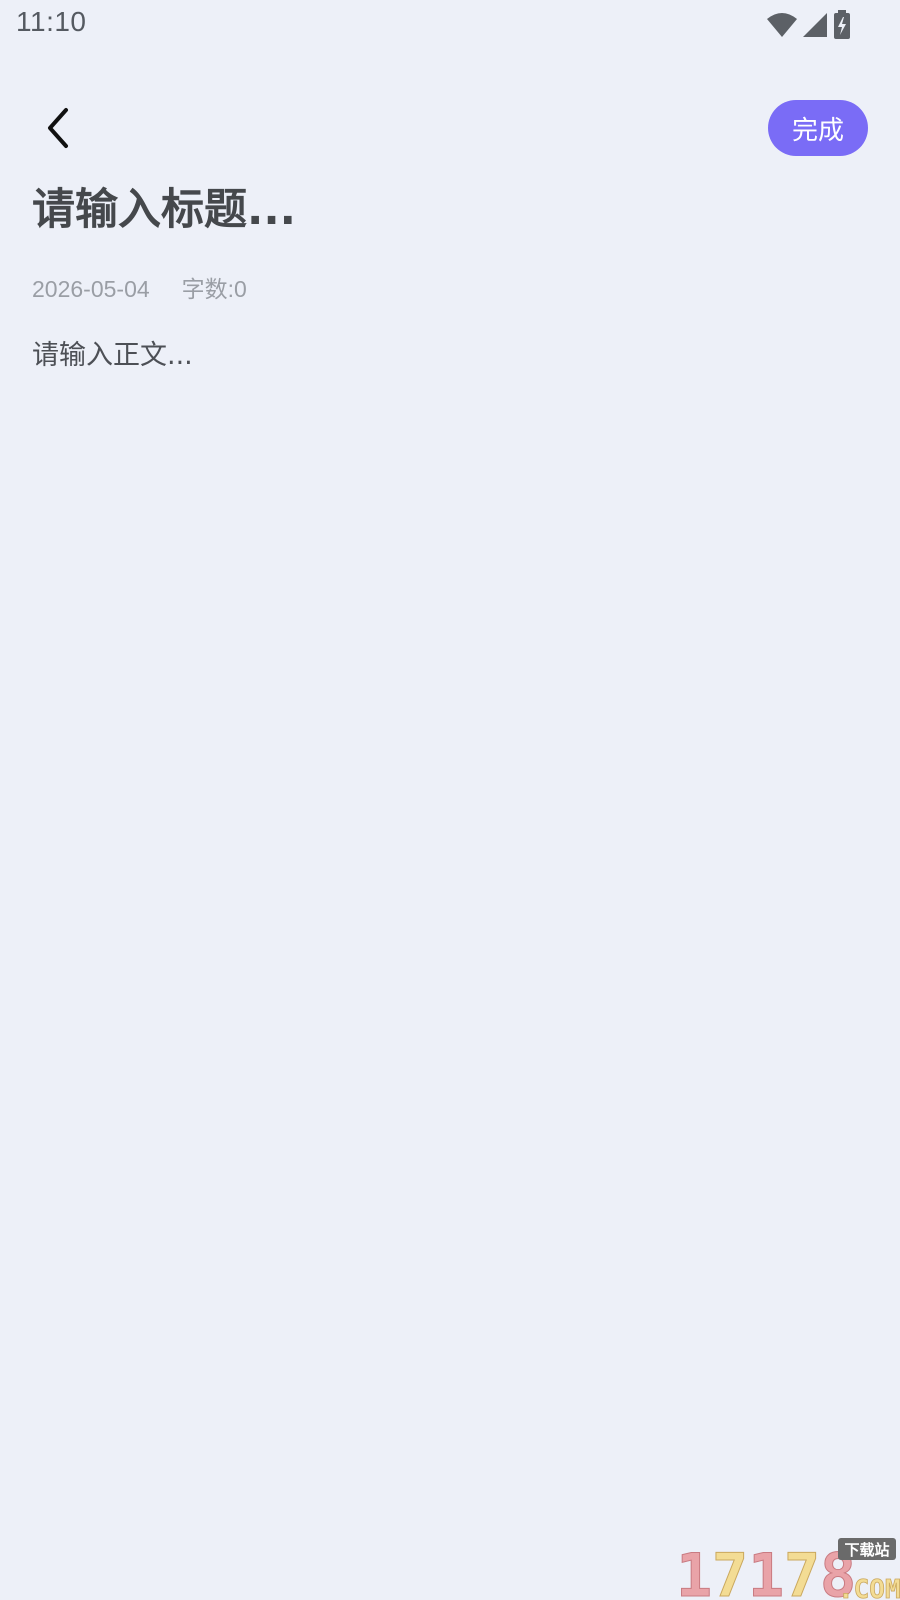 This screenshot has height=1600, width=900. What do you see at coordinates (815, 25) in the screenshot?
I see `cellular-signal-icon` at bounding box center [815, 25].